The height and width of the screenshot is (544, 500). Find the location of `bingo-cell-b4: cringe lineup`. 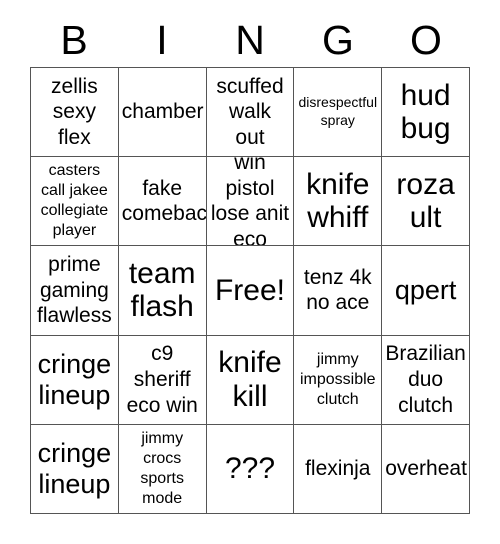

bingo-cell-b4: cringe lineup is located at coordinates (75, 380).